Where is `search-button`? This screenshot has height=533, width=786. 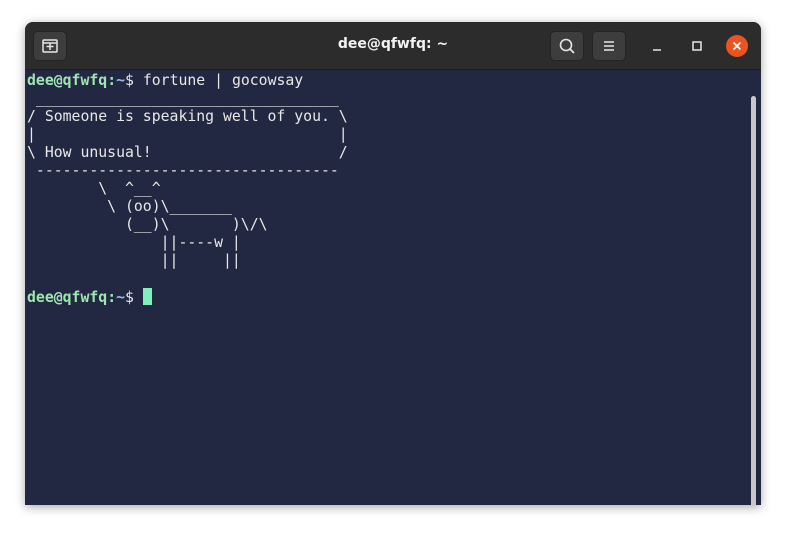 search-button is located at coordinates (567, 46).